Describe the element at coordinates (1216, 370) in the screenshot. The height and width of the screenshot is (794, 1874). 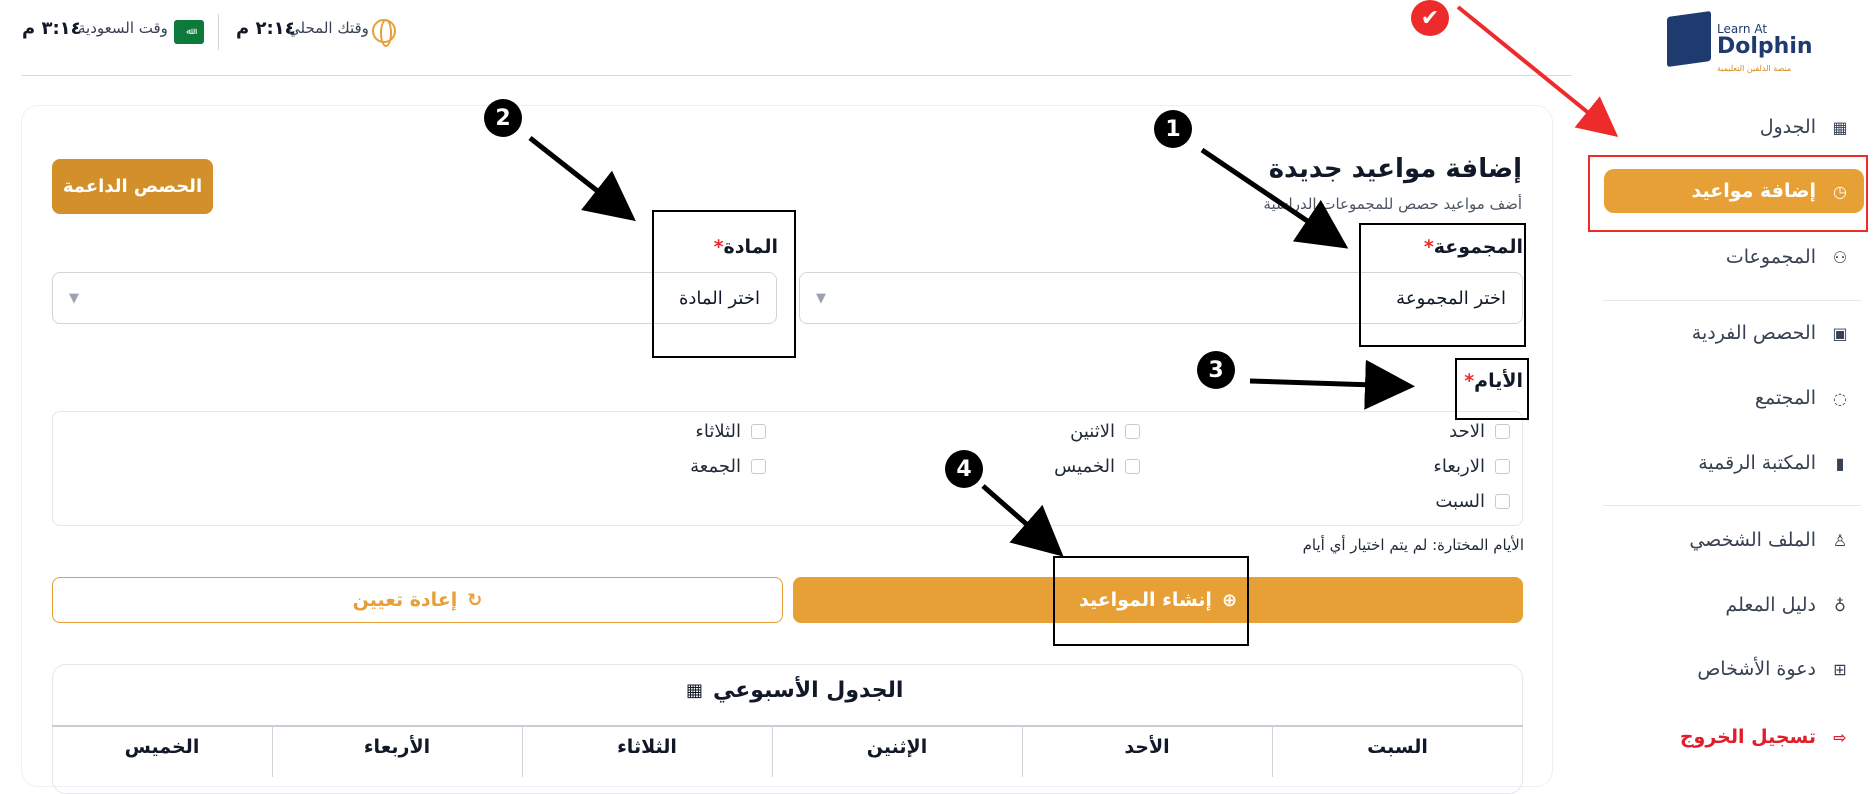
I see `step-badge-3: 3` at that location.